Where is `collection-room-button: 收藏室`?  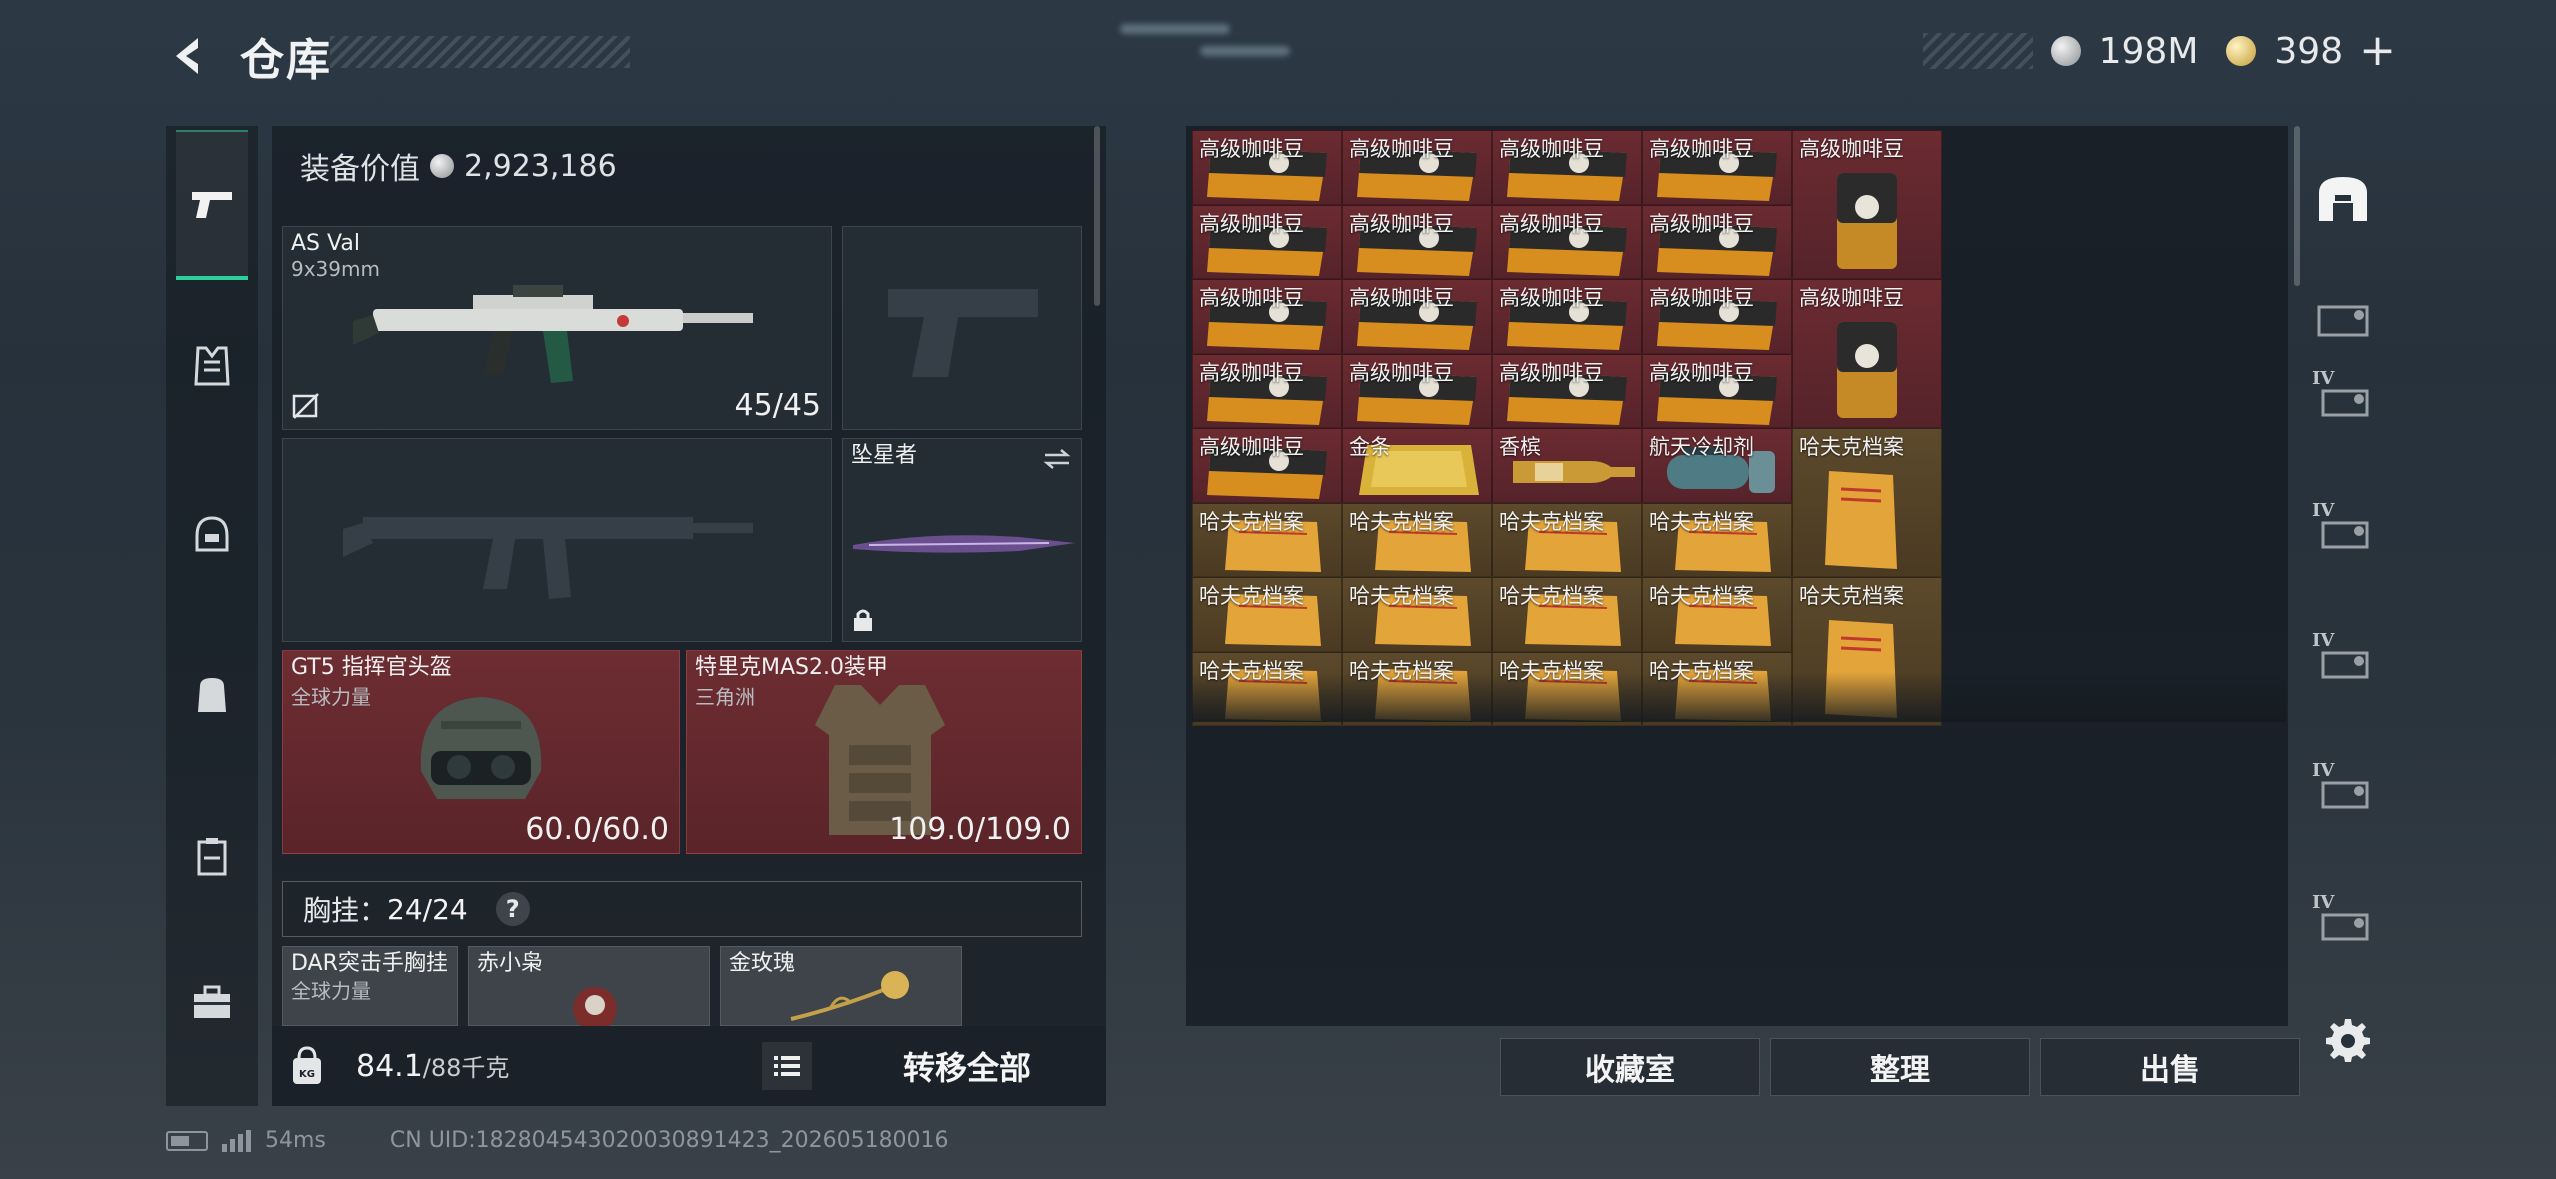
collection-room-button: 收藏室 is located at coordinates (1630, 1067).